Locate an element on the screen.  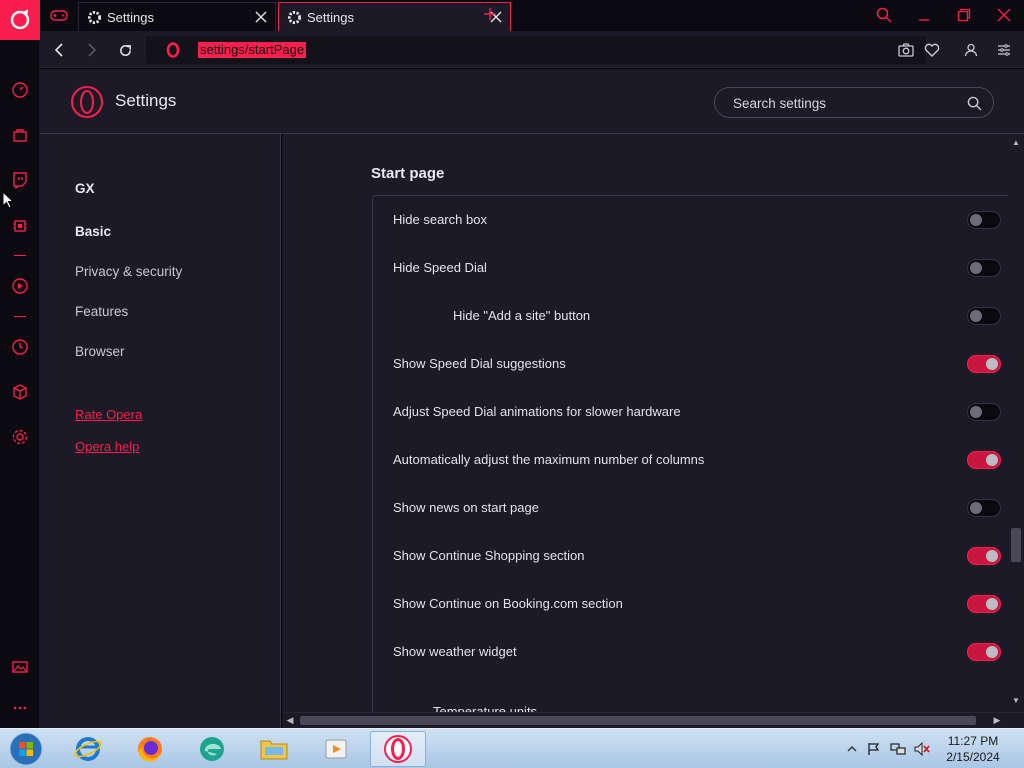
nav-item-privacy: Privacy & security is located at coordinates (128, 271).